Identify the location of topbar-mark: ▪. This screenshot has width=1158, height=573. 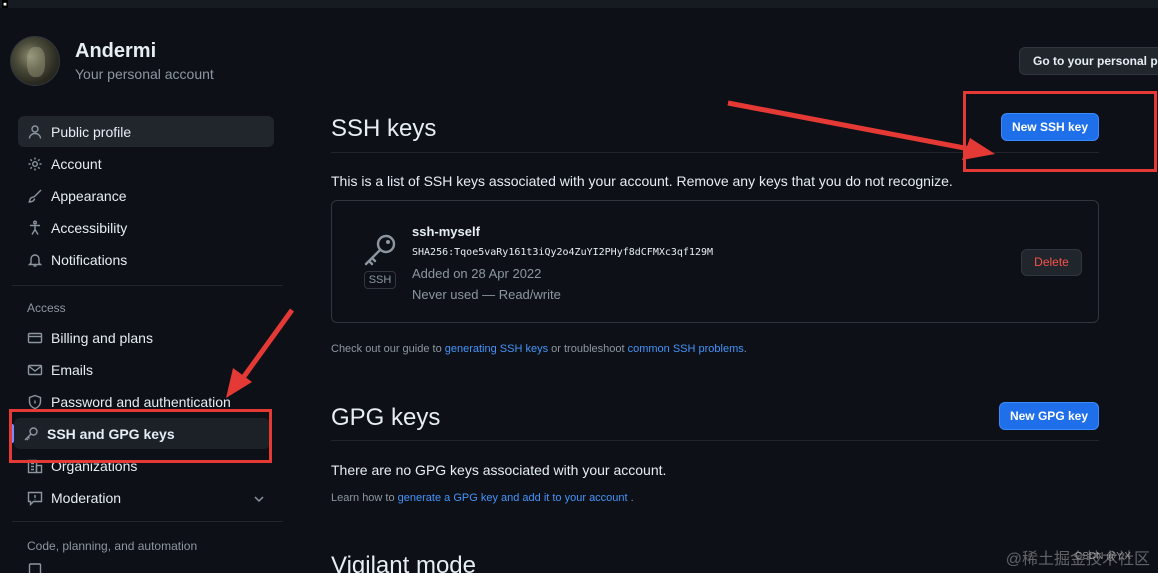
(5, 4).